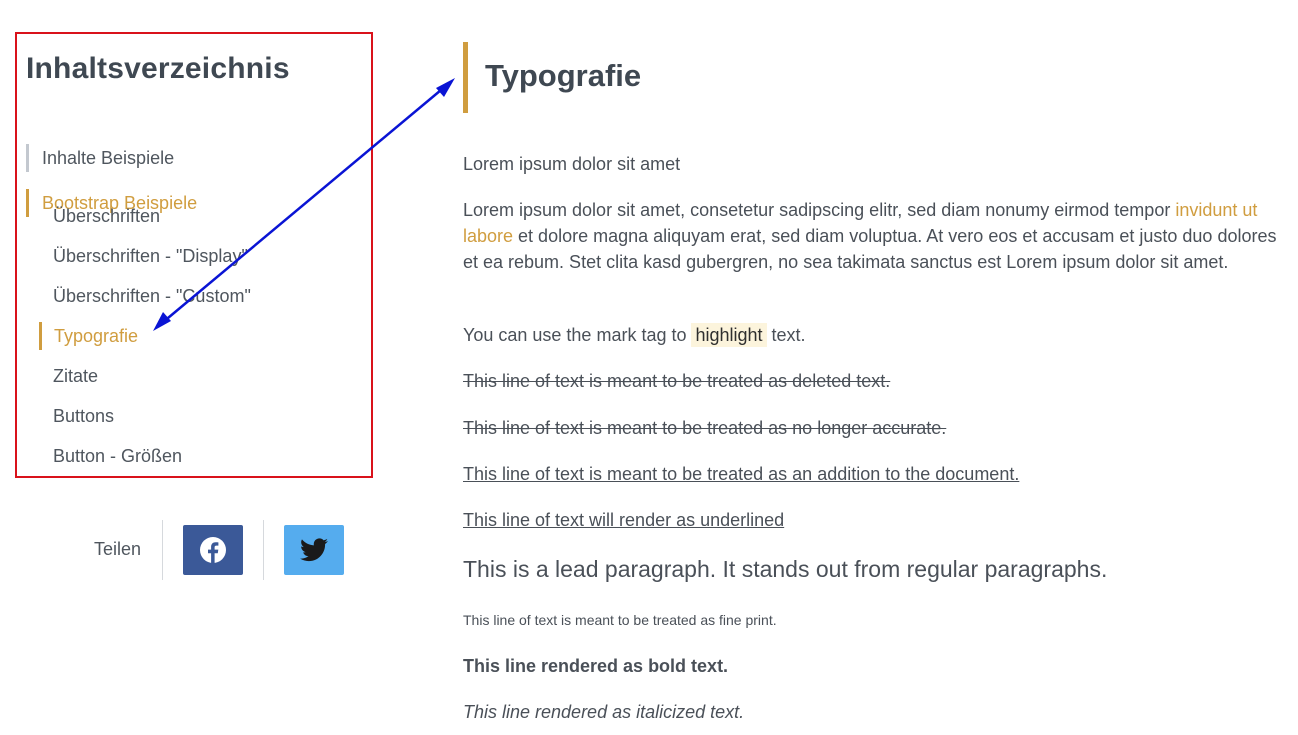  What do you see at coordinates (465, 77) in the screenshot?
I see `heading-accent-bar` at bounding box center [465, 77].